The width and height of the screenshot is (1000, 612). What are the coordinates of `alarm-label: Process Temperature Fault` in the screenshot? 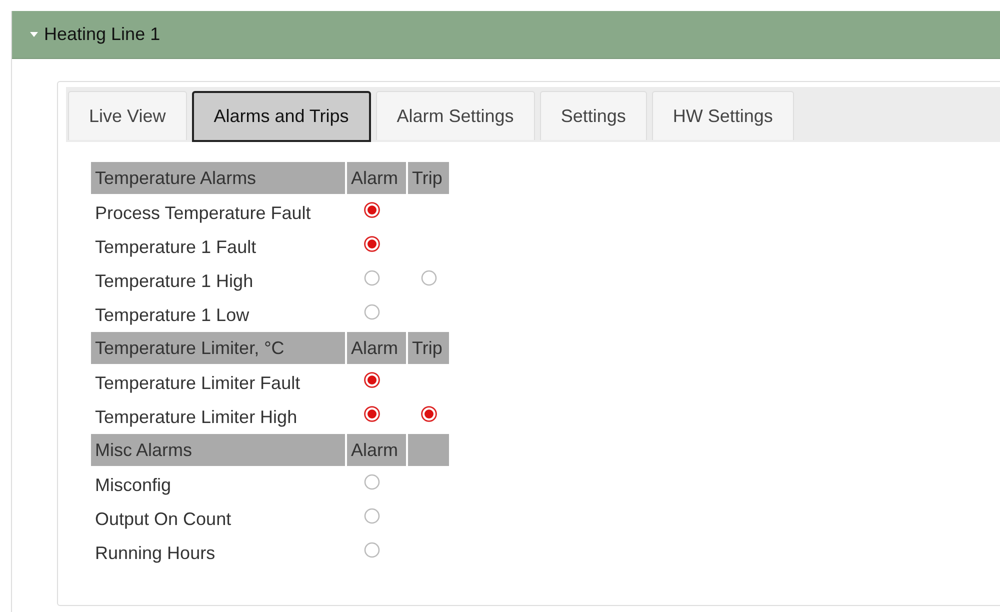 It's located at (203, 213).